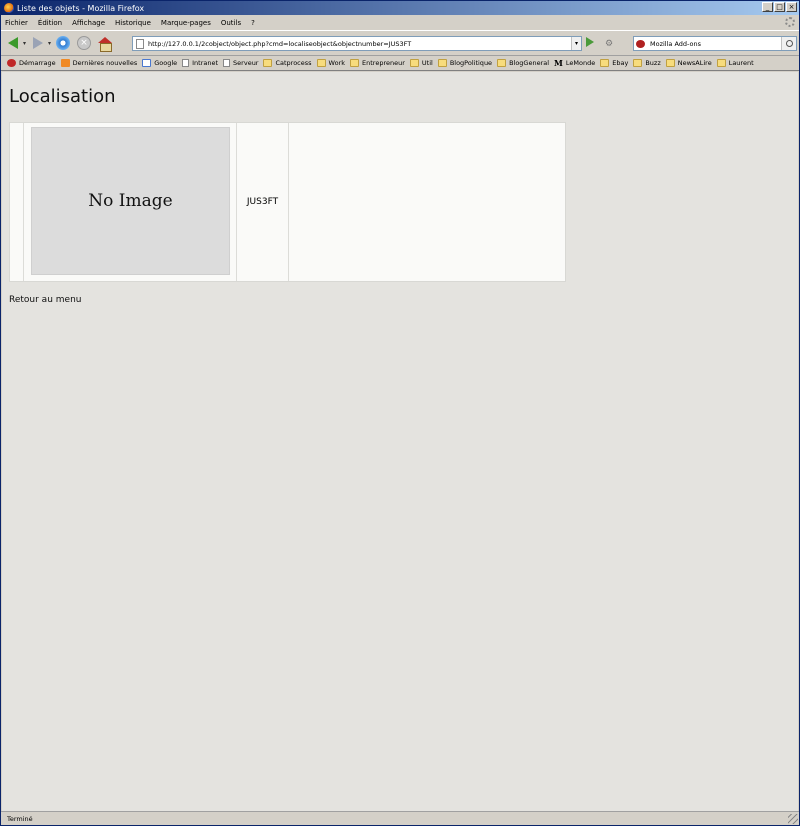 The image size is (800, 826). I want to click on menu-help: ?, so click(253, 23).